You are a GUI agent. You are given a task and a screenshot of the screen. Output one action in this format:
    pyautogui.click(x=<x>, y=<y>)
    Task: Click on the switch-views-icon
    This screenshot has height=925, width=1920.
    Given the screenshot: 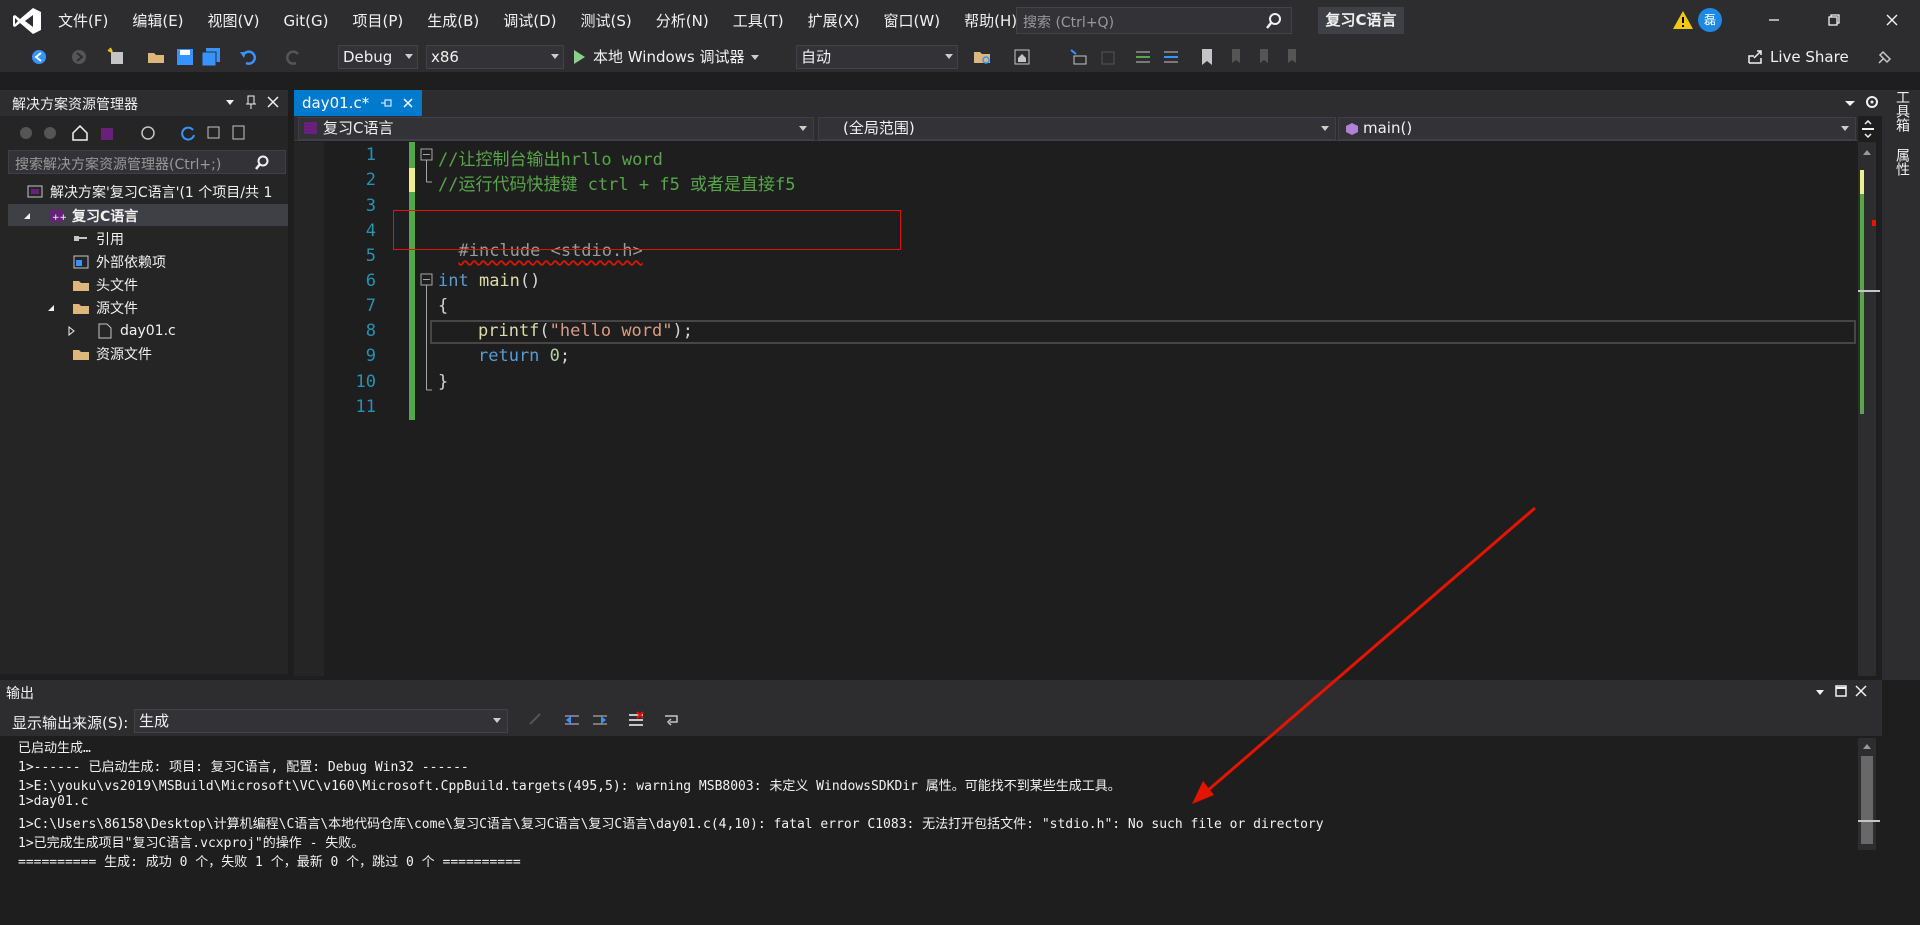 What is the action you would take?
    pyautogui.click(x=108, y=133)
    